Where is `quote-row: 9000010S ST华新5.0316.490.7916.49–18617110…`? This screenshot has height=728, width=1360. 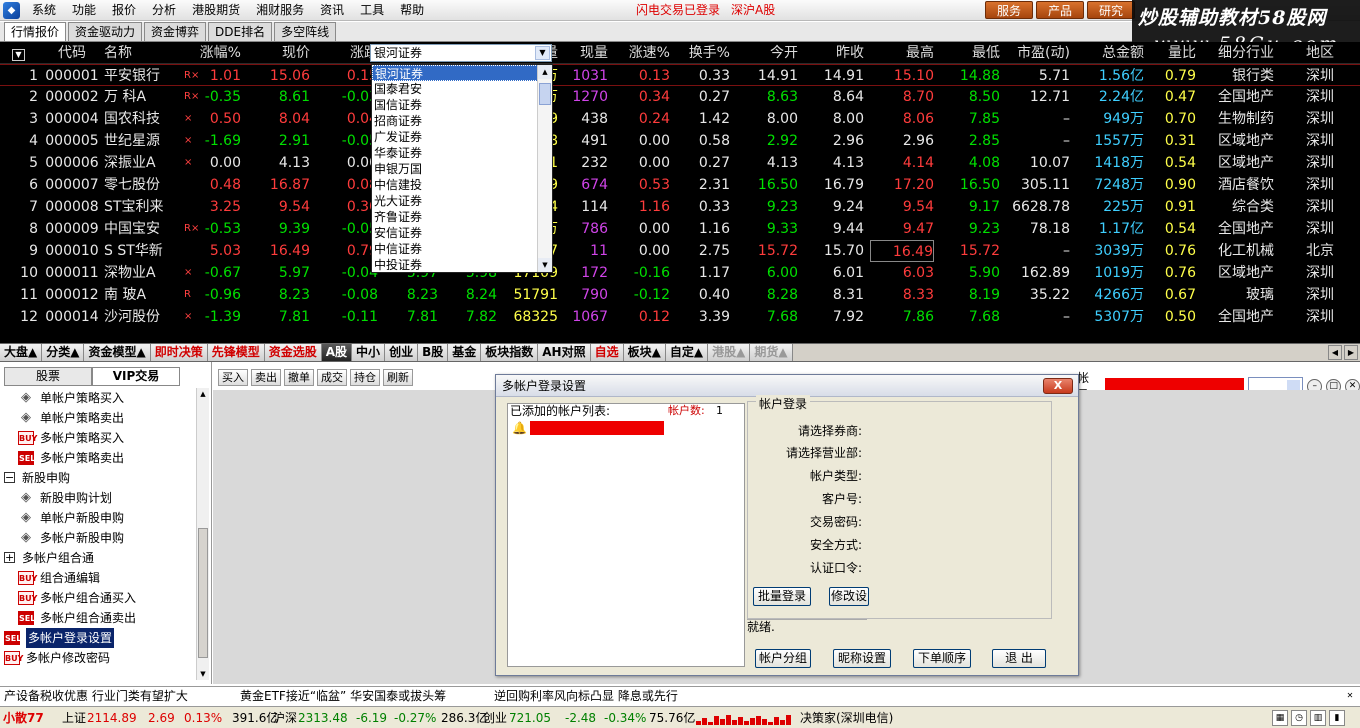 quote-row: 9000010S ST华新5.0316.490.7916.49–18617110… is located at coordinates (680, 251).